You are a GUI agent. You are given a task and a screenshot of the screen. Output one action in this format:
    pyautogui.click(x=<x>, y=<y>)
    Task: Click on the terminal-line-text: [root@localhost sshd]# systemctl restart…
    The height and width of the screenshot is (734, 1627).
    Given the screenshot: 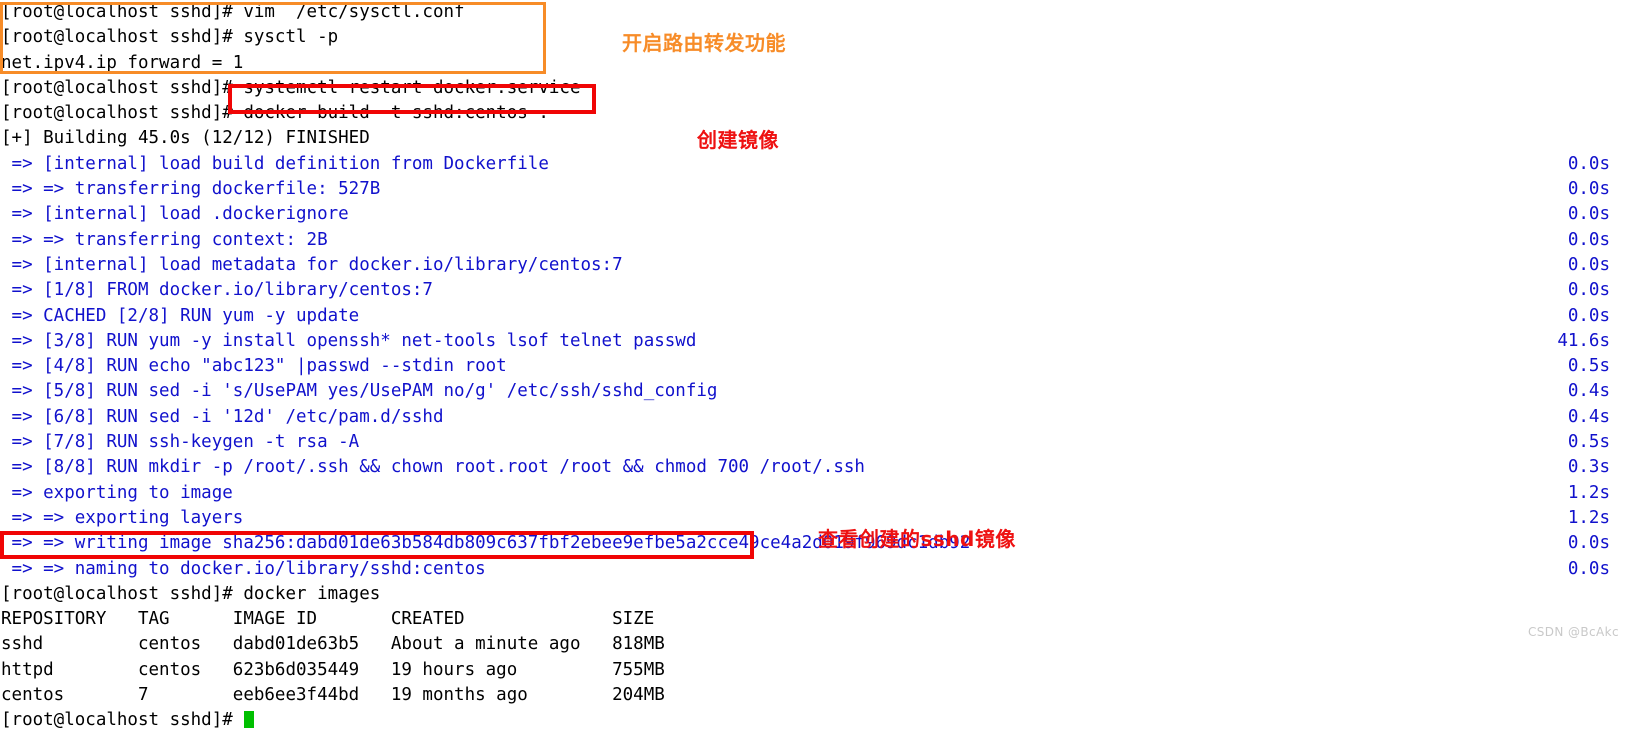 What is the action you would take?
    pyautogui.click(x=291, y=87)
    